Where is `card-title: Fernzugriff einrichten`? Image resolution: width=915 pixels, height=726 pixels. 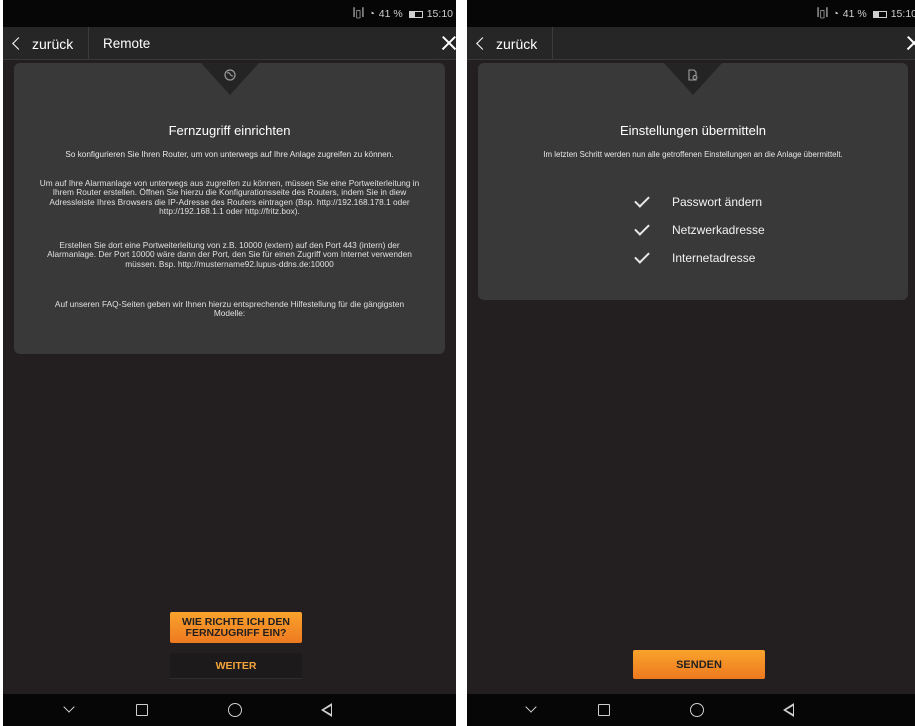
card-title: Fernzugriff einrichten is located at coordinates (229, 130).